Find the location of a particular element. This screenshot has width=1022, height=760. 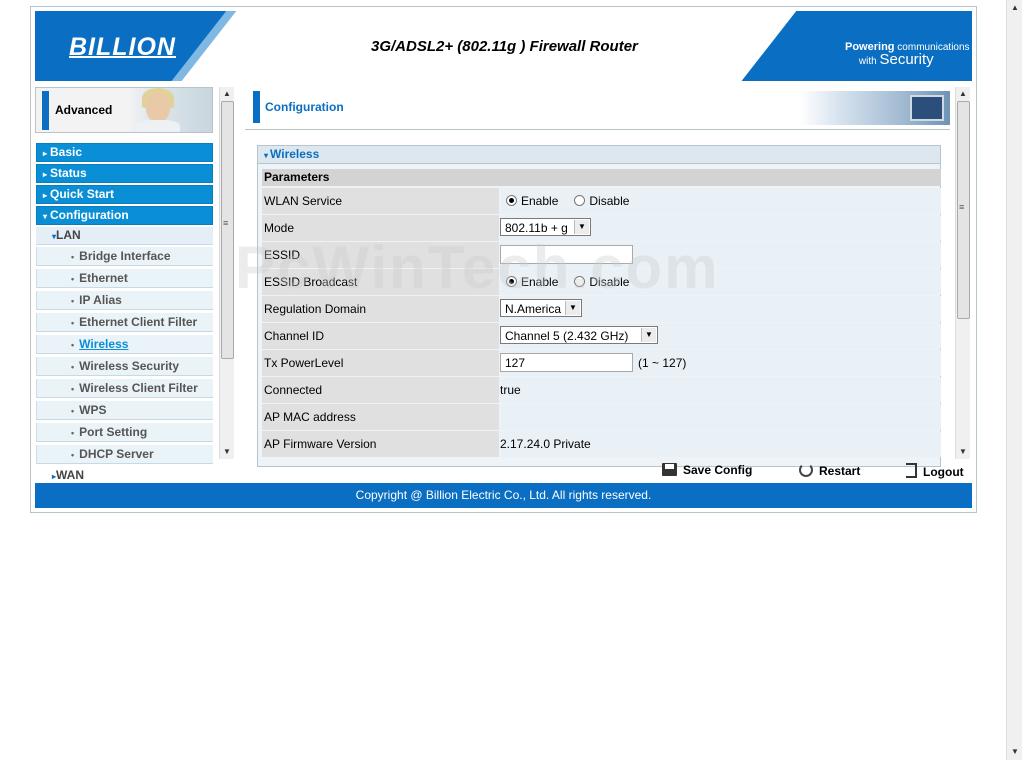

wlan-service-label: WLAN Service is located at coordinates (380, 201).